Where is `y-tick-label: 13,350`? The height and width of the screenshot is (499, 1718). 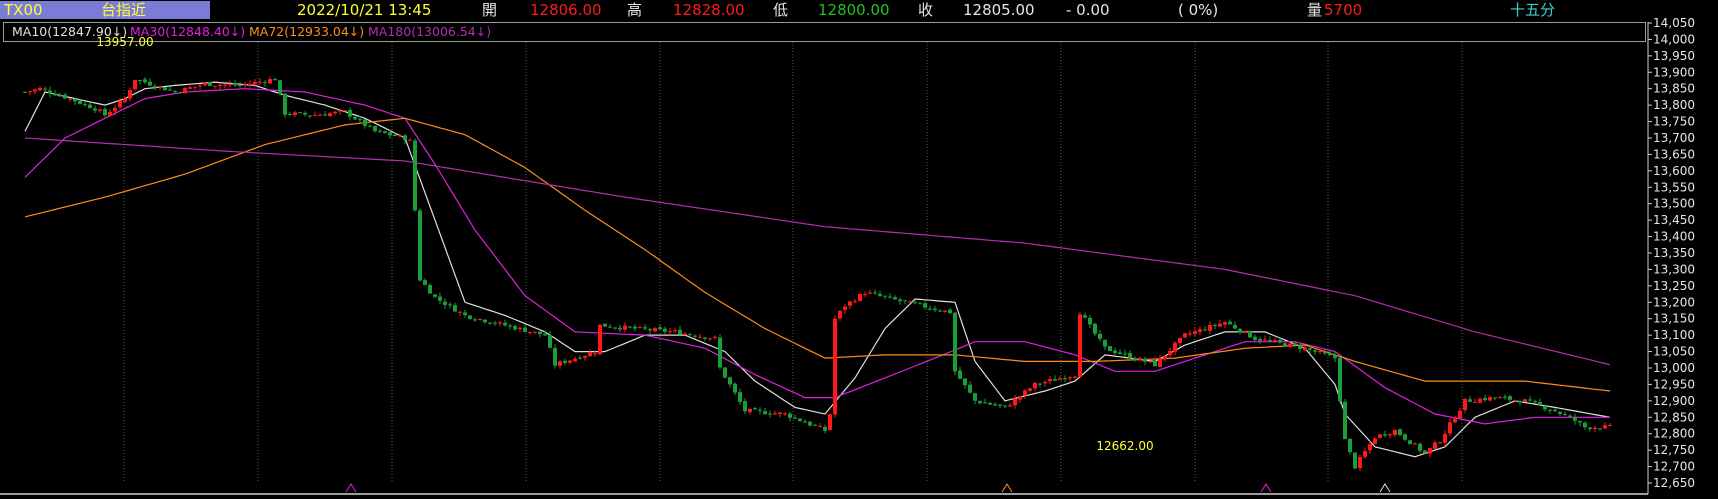 y-tick-label: 13,350 is located at coordinates (1674, 253).